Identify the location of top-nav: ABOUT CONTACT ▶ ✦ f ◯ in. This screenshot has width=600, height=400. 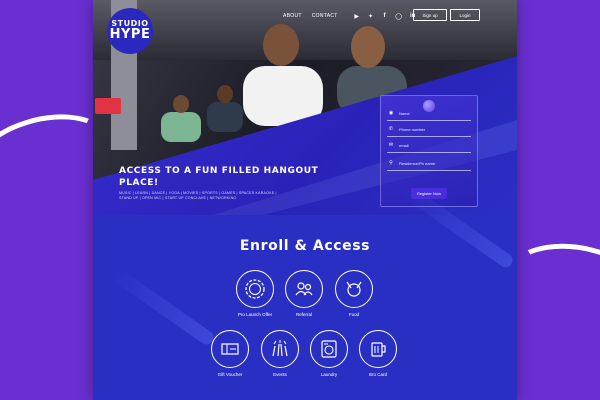
(351, 16).